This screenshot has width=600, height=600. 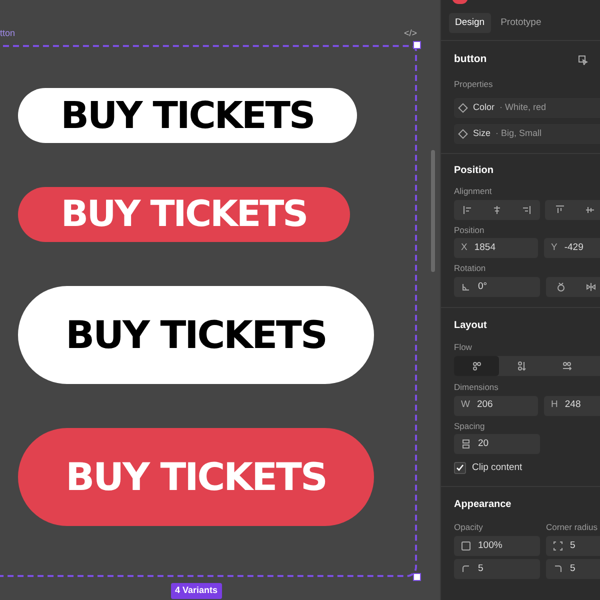 What do you see at coordinates (591, 287) in the screenshot?
I see `flip-icon` at bounding box center [591, 287].